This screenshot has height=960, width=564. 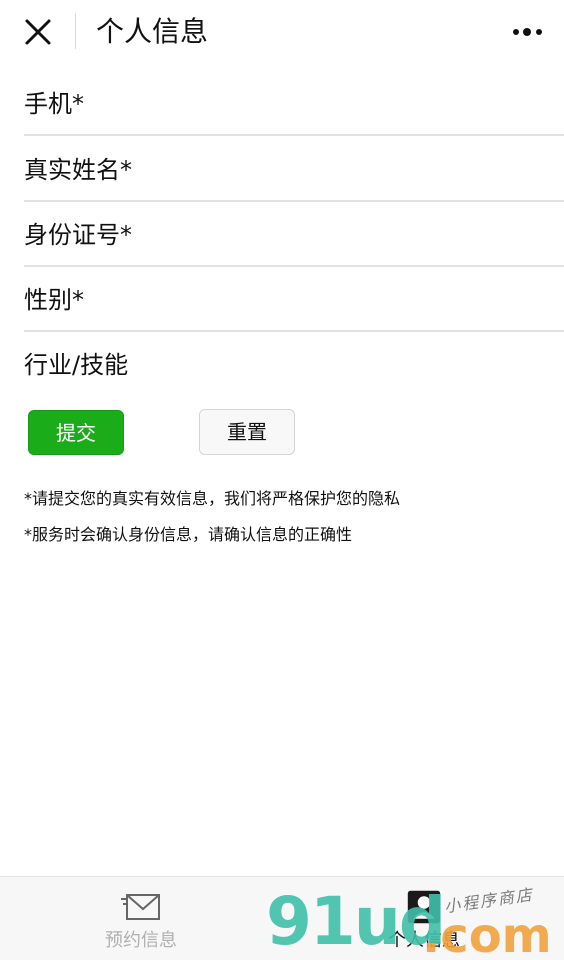 I want to click on envelope-icon, so click(x=140, y=907).